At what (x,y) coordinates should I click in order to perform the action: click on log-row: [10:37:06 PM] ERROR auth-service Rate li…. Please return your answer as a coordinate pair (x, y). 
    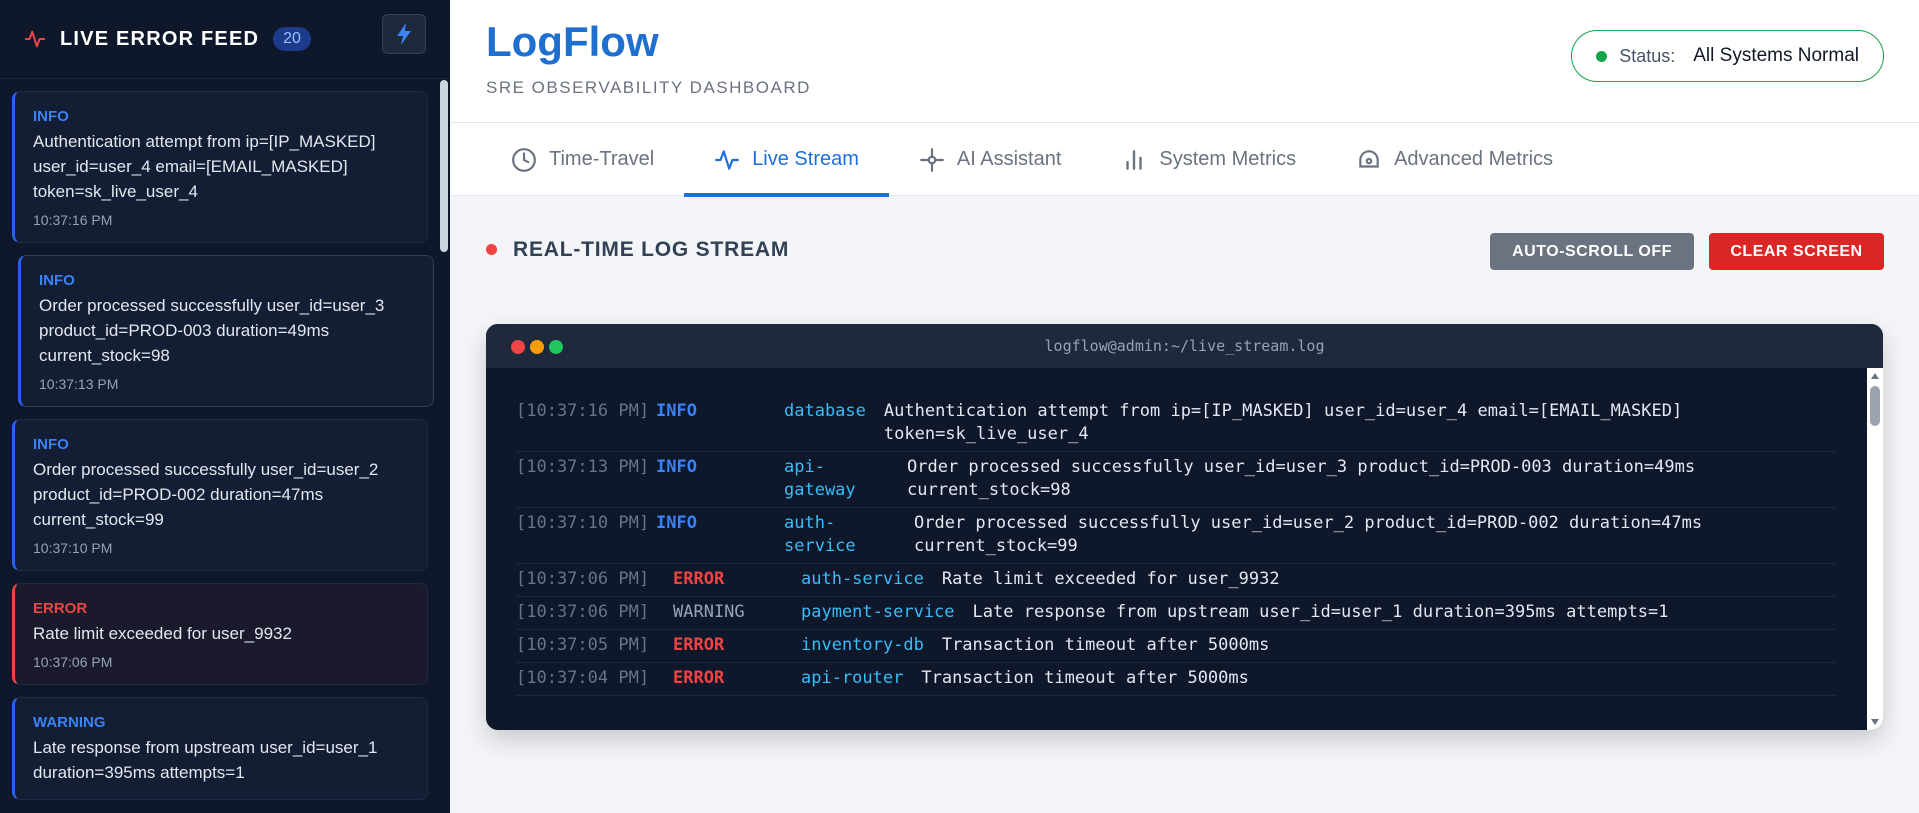
    Looking at the image, I should click on (1176, 580).